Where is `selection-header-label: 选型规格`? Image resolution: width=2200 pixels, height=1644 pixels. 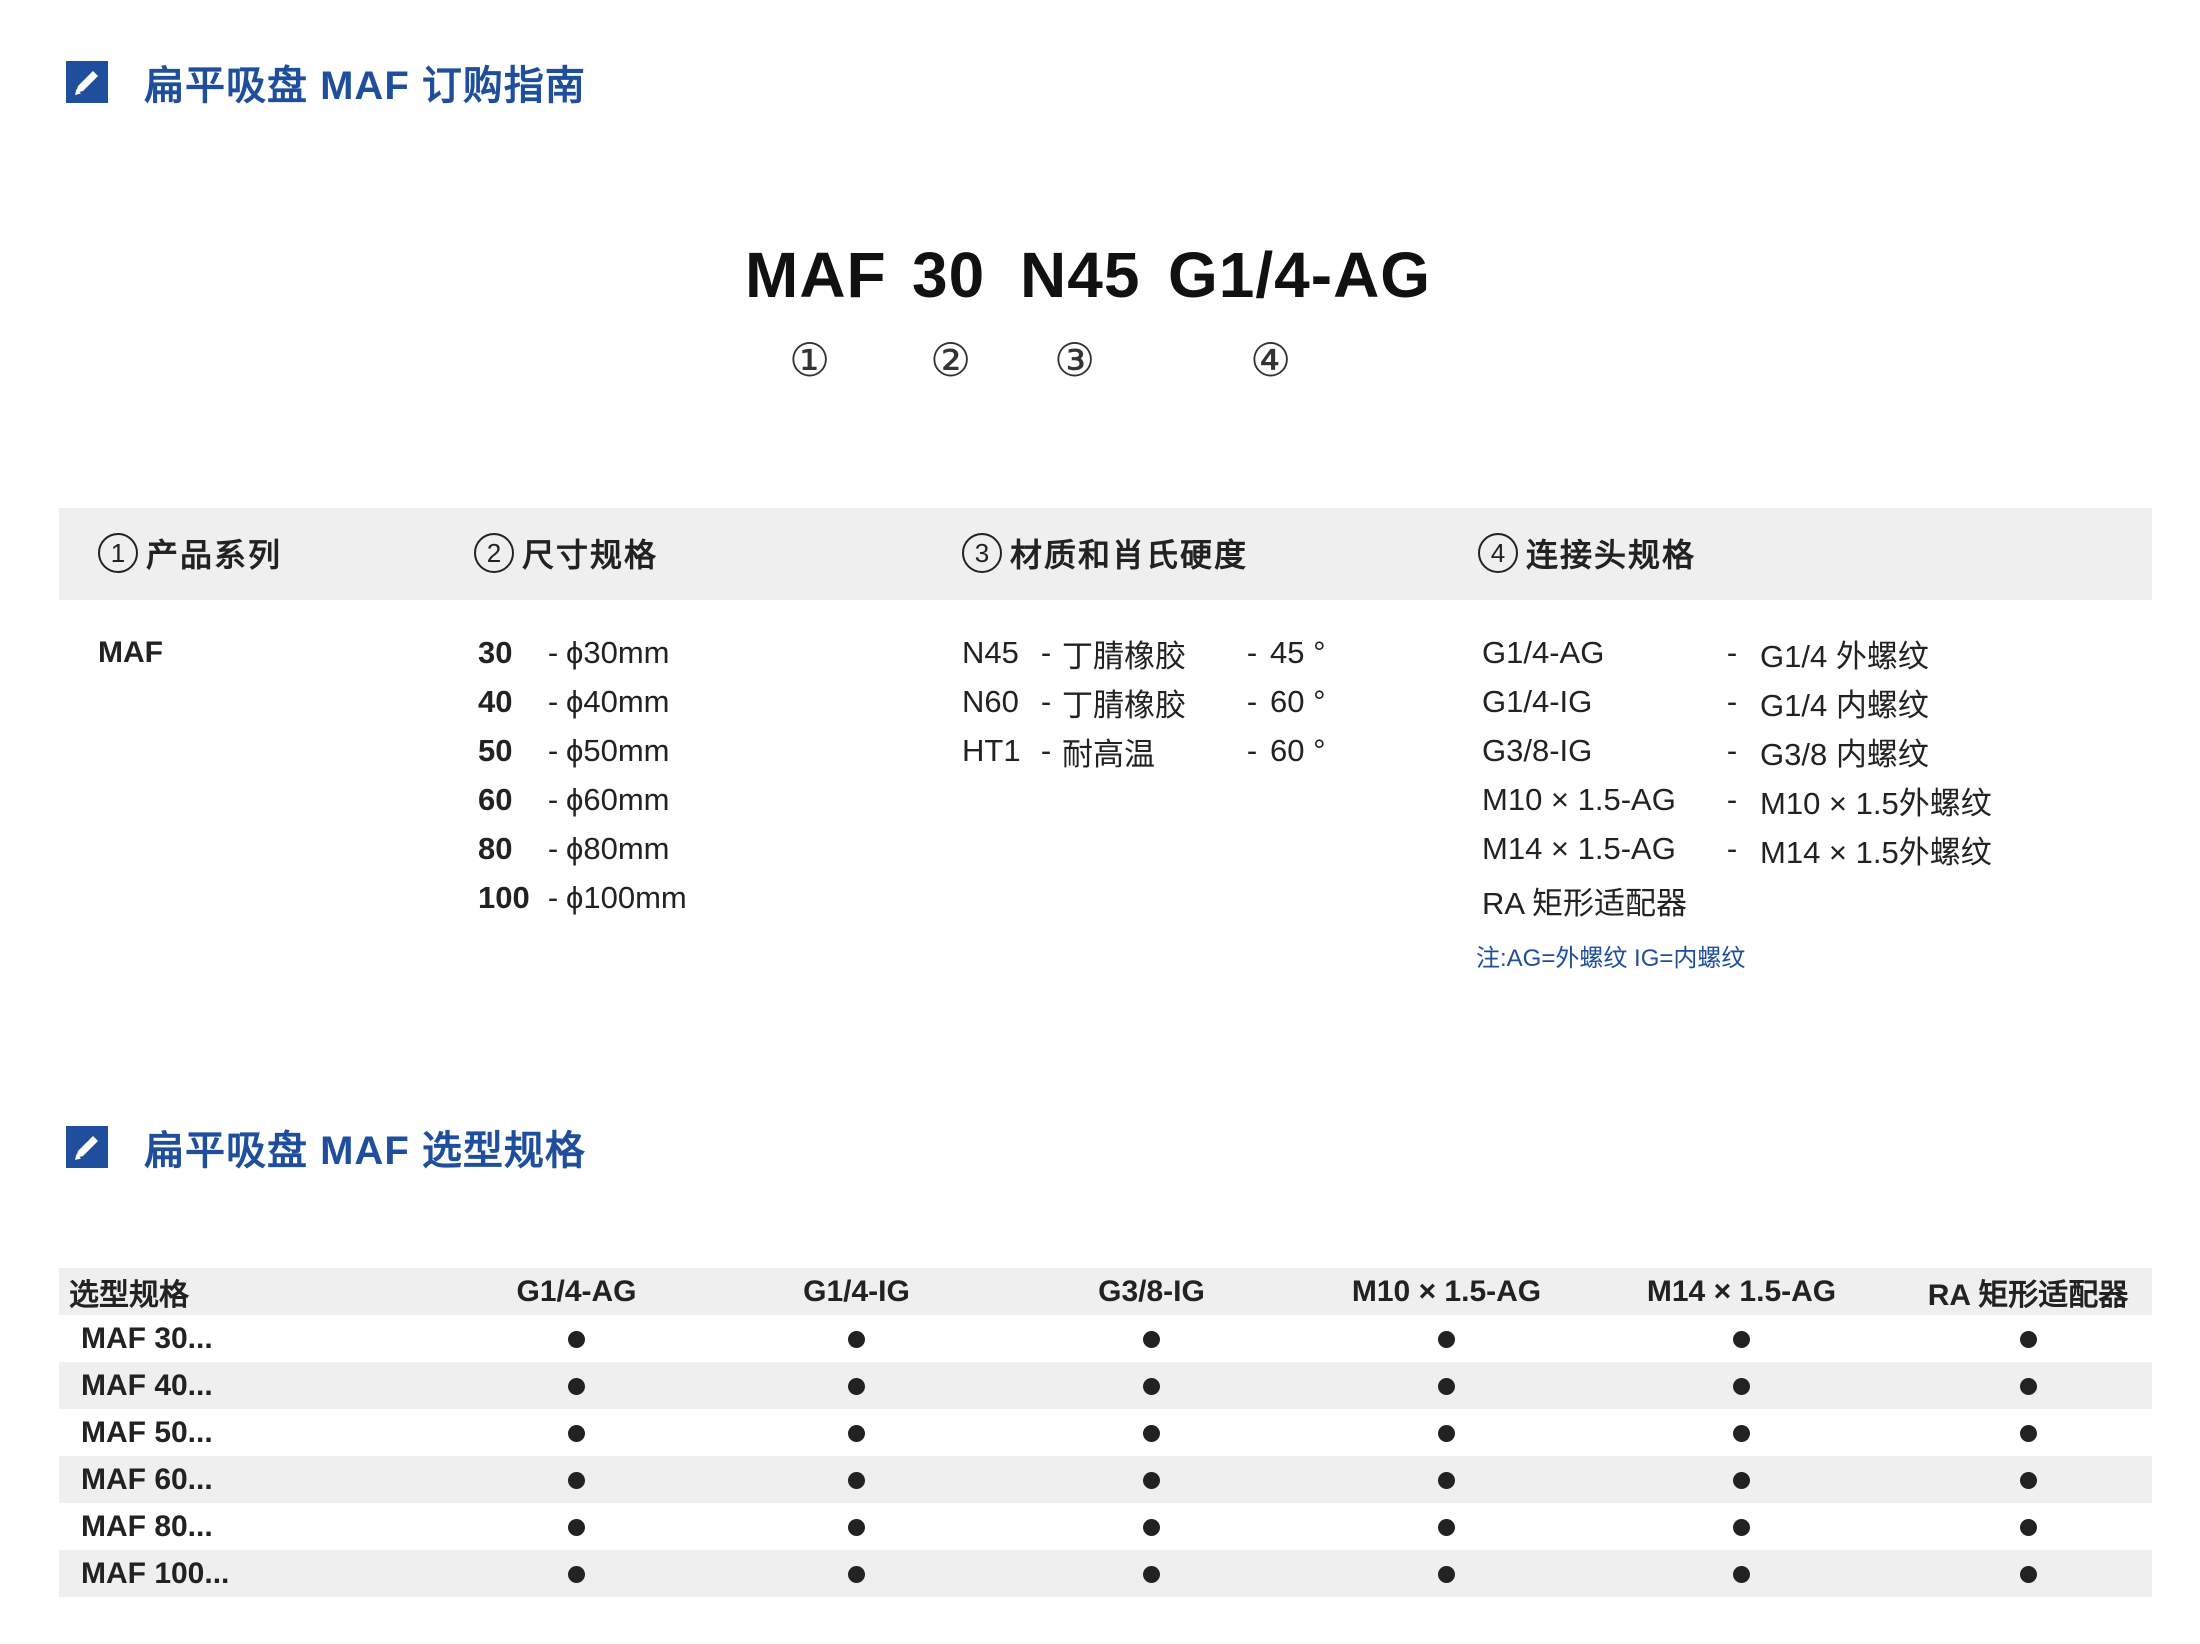 selection-header-label: 选型规格 is located at coordinates (244, 1291).